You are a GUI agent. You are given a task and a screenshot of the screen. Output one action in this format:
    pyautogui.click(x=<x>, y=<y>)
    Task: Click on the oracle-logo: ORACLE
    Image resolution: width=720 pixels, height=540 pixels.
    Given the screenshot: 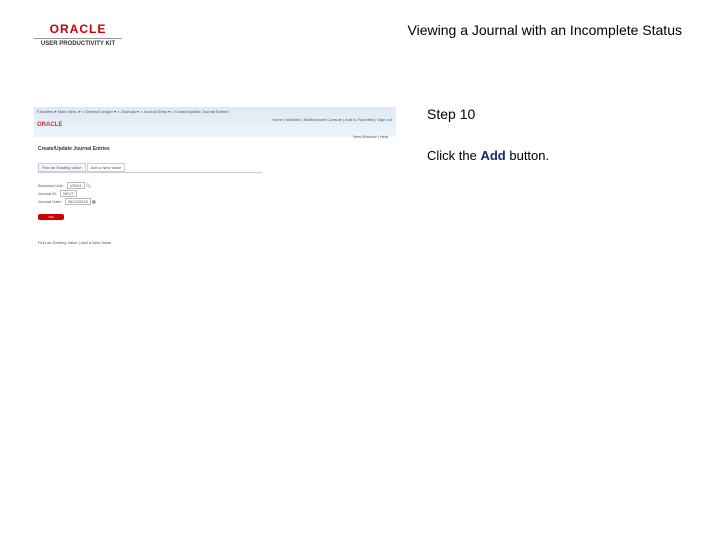 What is the action you would take?
    pyautogui.click(x=50, y=125)
    